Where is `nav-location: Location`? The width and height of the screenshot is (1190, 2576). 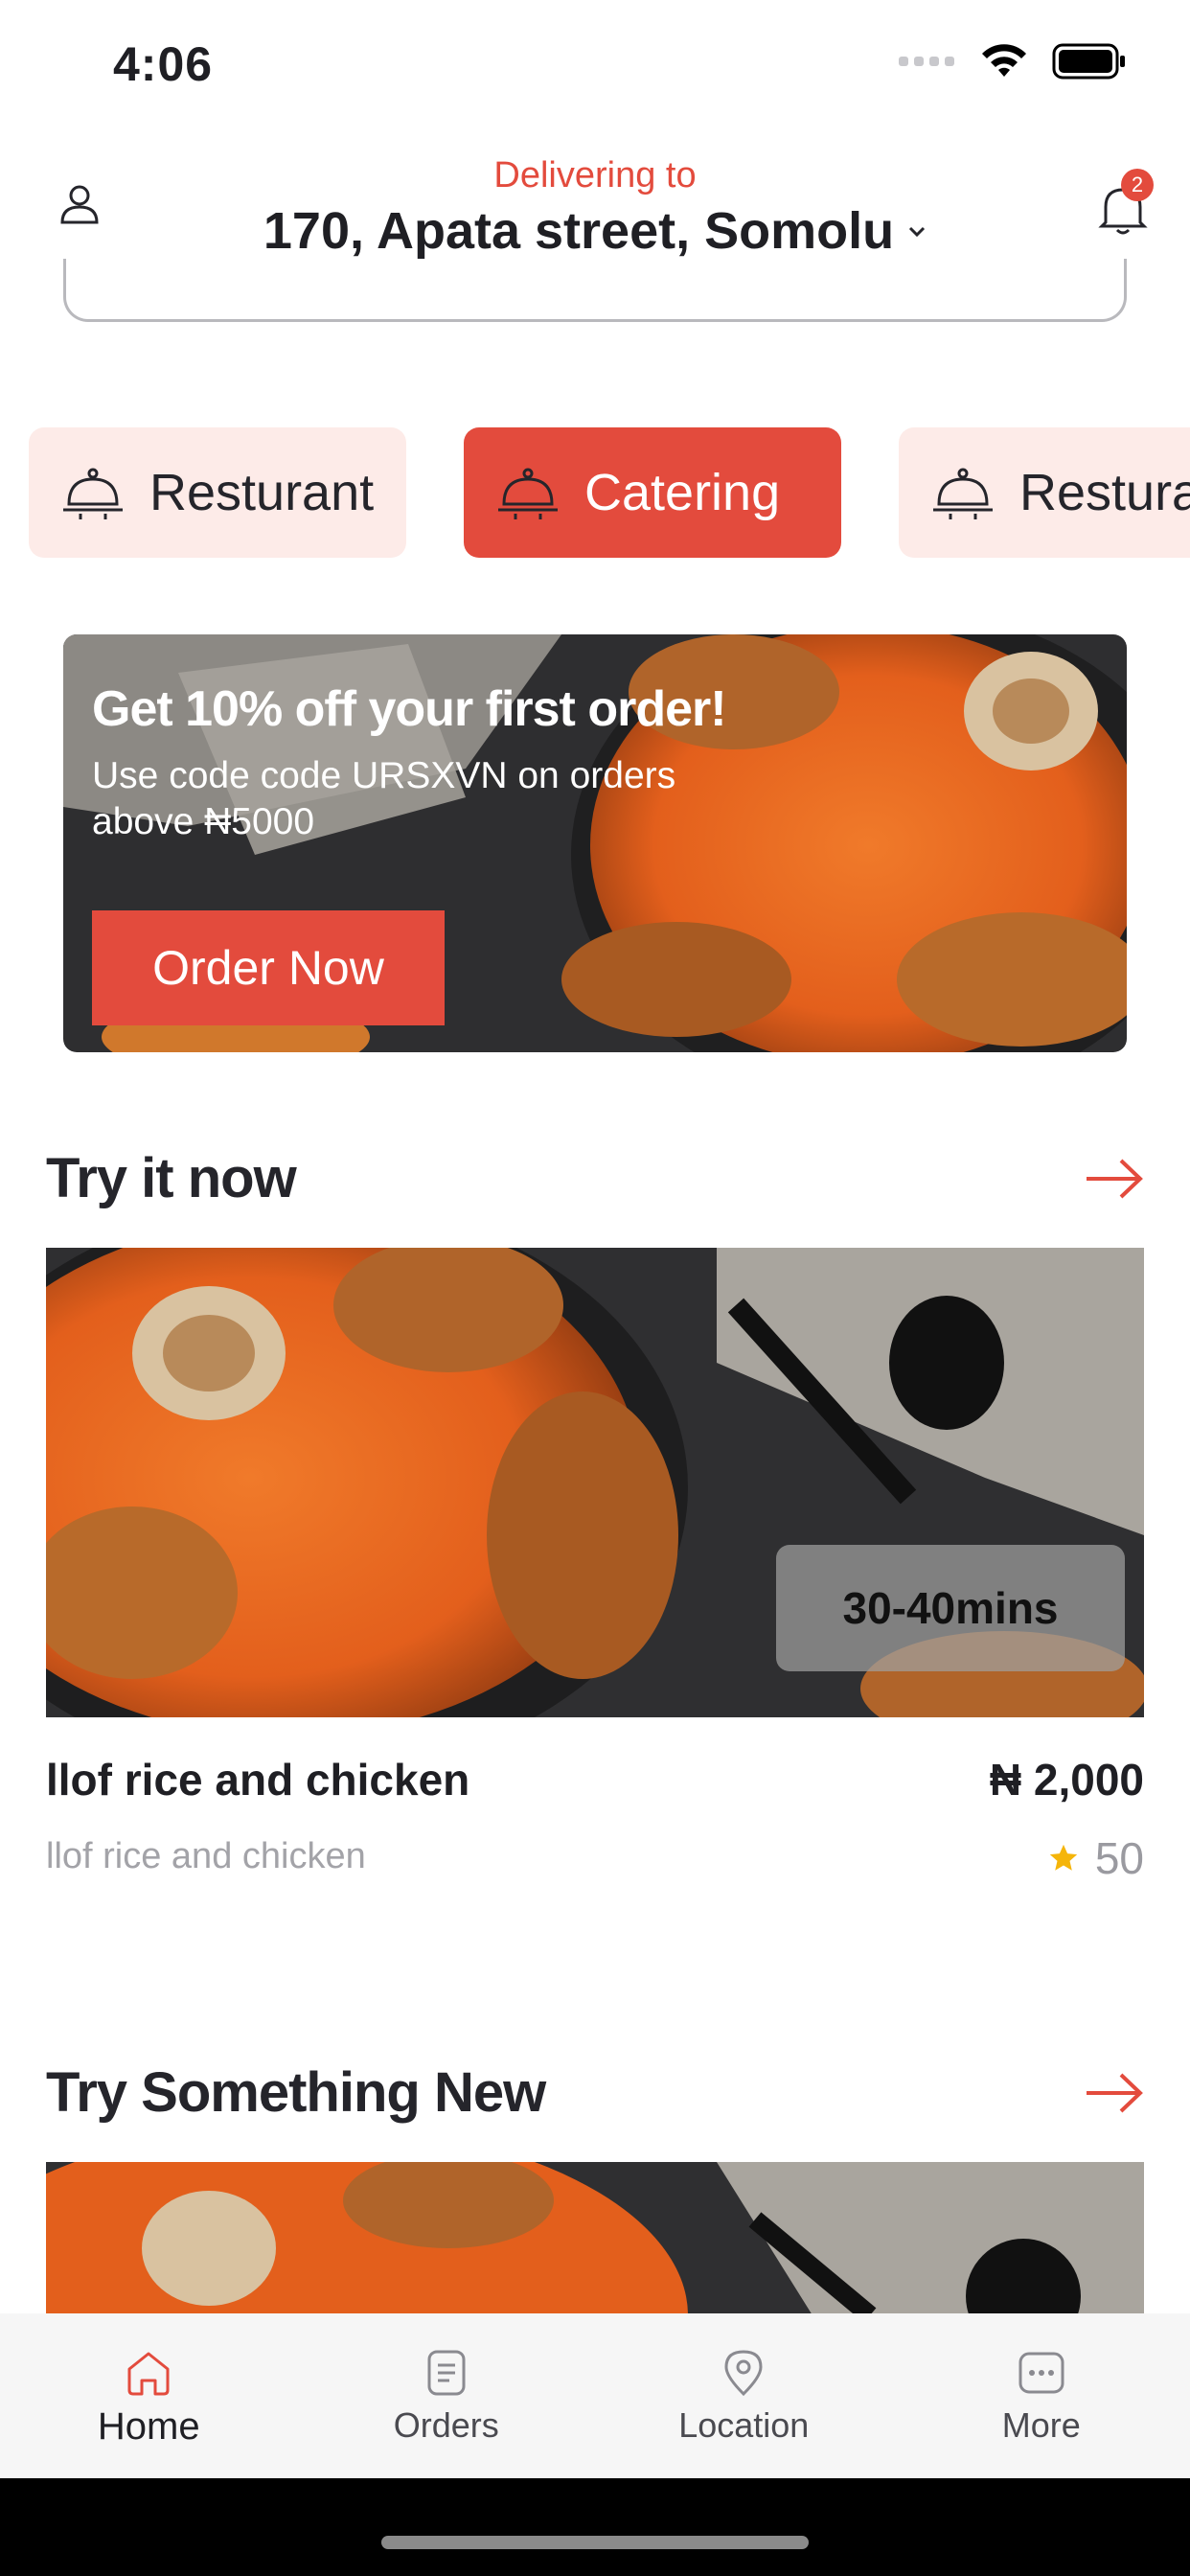 nav-location: Location is located at coordinates (744, 2395).